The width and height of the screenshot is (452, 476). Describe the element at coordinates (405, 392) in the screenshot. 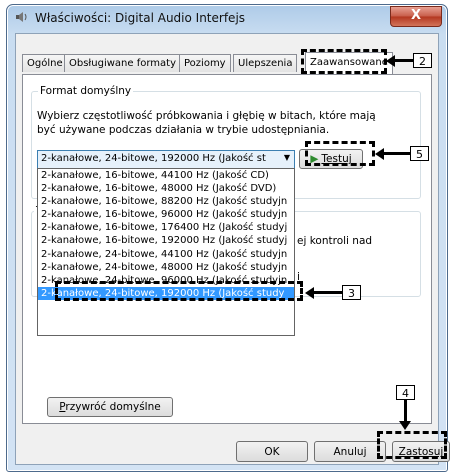

I see `callout-label-4: 4` at that location.